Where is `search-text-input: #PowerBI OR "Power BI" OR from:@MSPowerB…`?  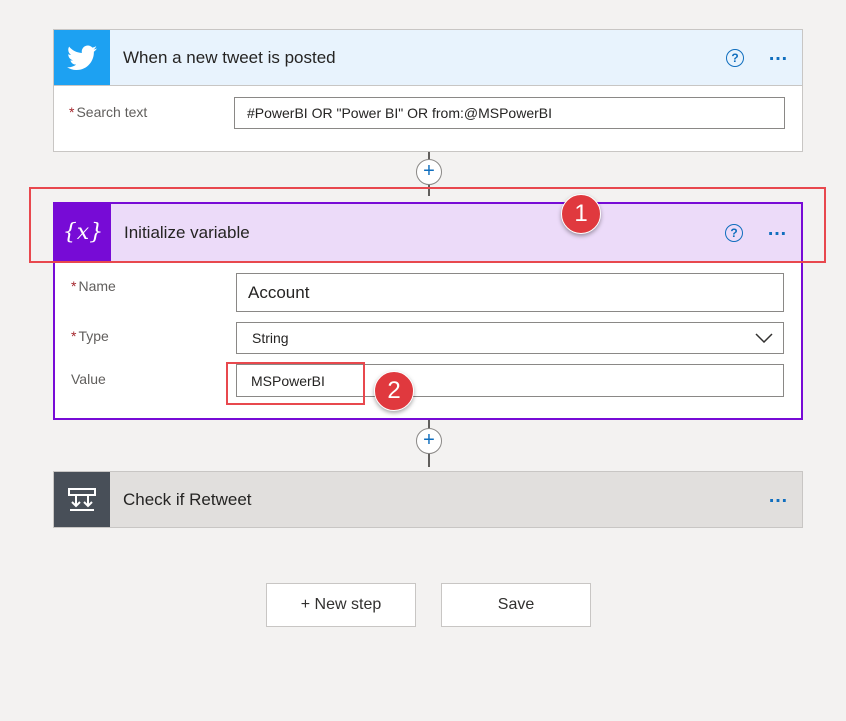 search-text-input: #PowerBI OR "Power BI" OR from:@MSPowerB… is located at coordinates (509, 113).